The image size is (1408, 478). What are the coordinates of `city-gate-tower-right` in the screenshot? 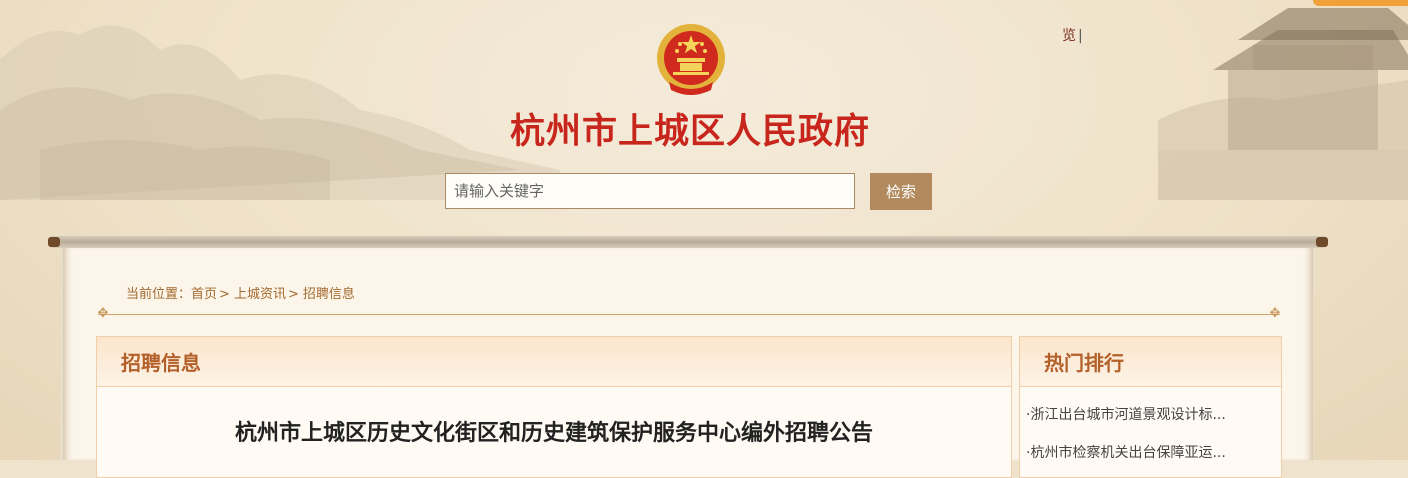 It's located at (1283, 104).